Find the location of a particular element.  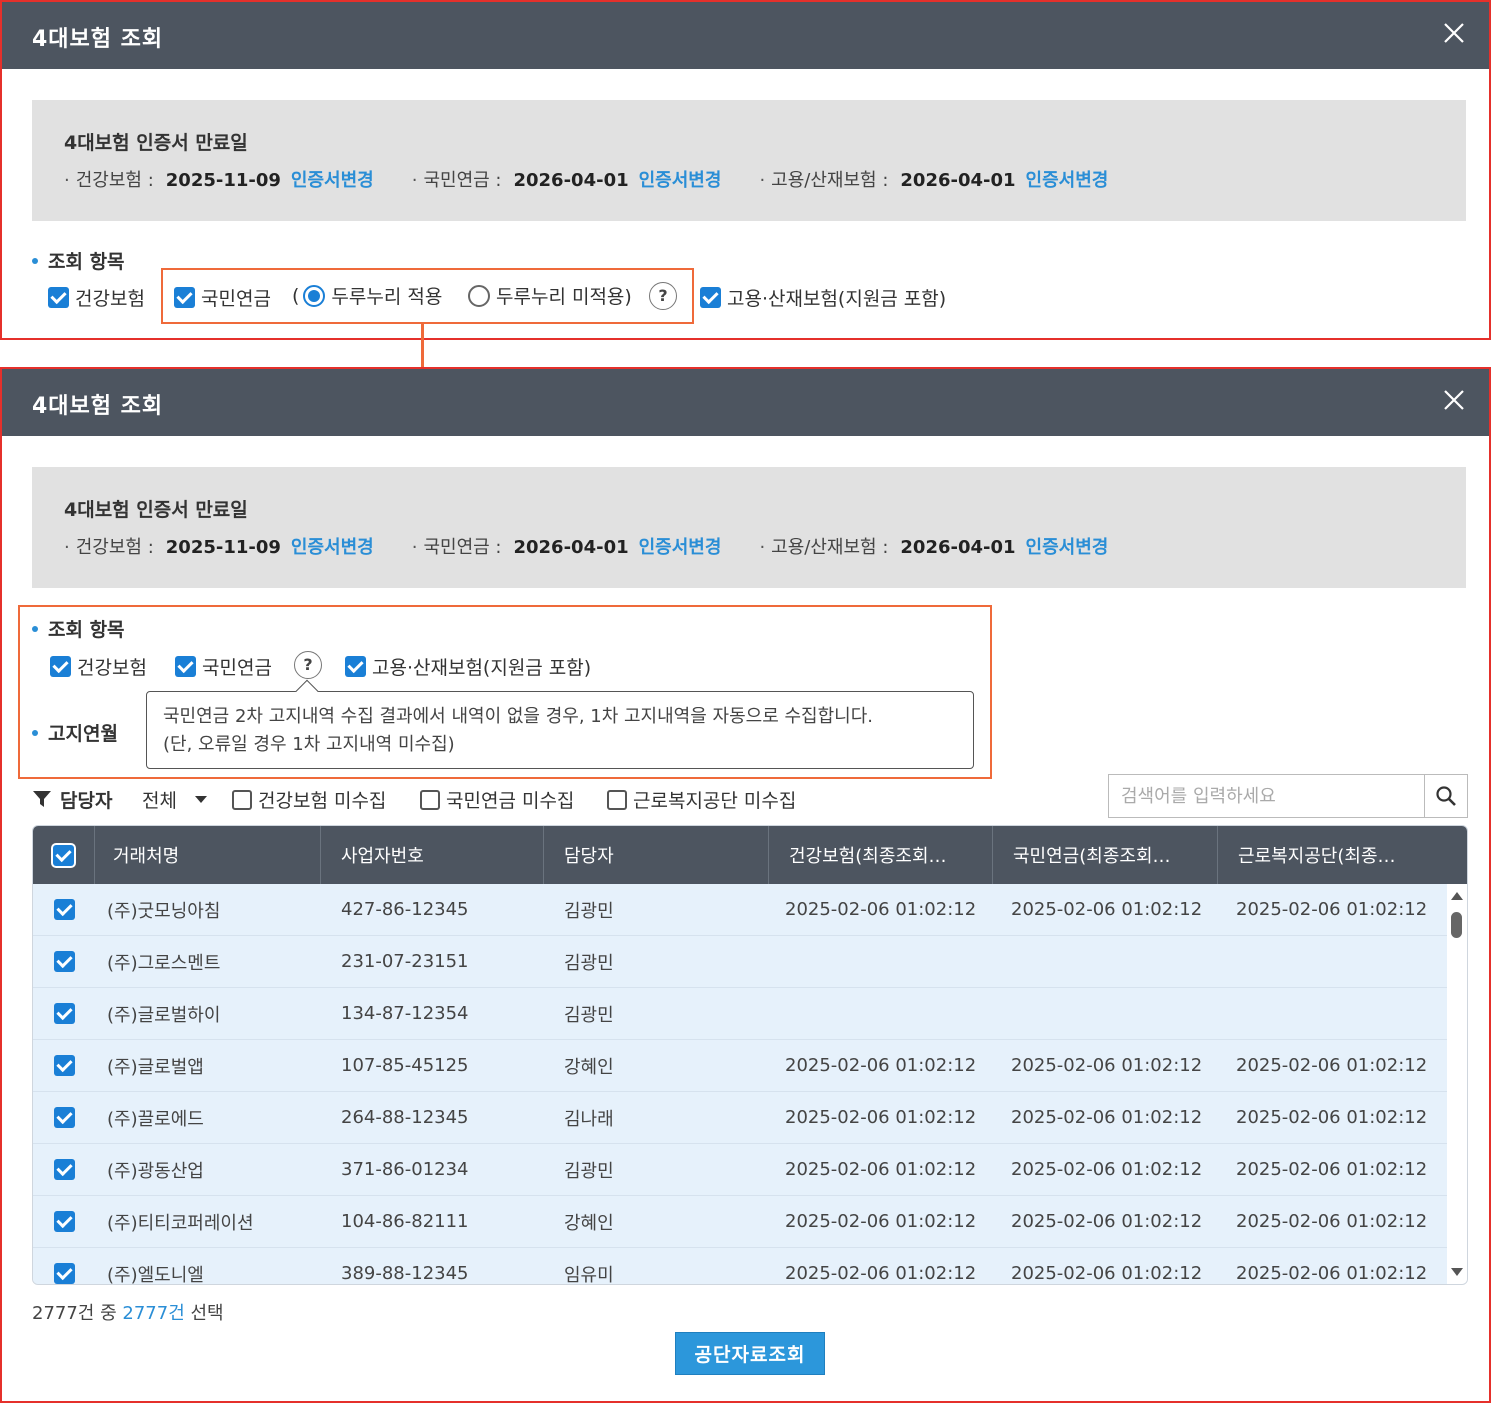

health-uncollected-option: 건강보험 미수집 is located at coordinates (309, 799).